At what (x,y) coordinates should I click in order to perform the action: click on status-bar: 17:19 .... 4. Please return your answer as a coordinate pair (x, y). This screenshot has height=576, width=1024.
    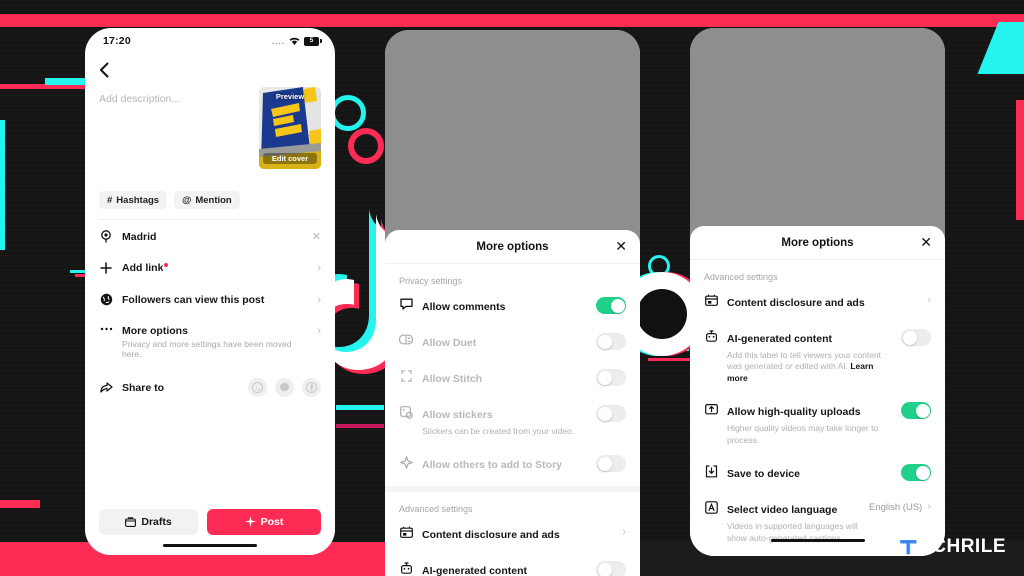
    Looking at the image, I should click on (512, 43).